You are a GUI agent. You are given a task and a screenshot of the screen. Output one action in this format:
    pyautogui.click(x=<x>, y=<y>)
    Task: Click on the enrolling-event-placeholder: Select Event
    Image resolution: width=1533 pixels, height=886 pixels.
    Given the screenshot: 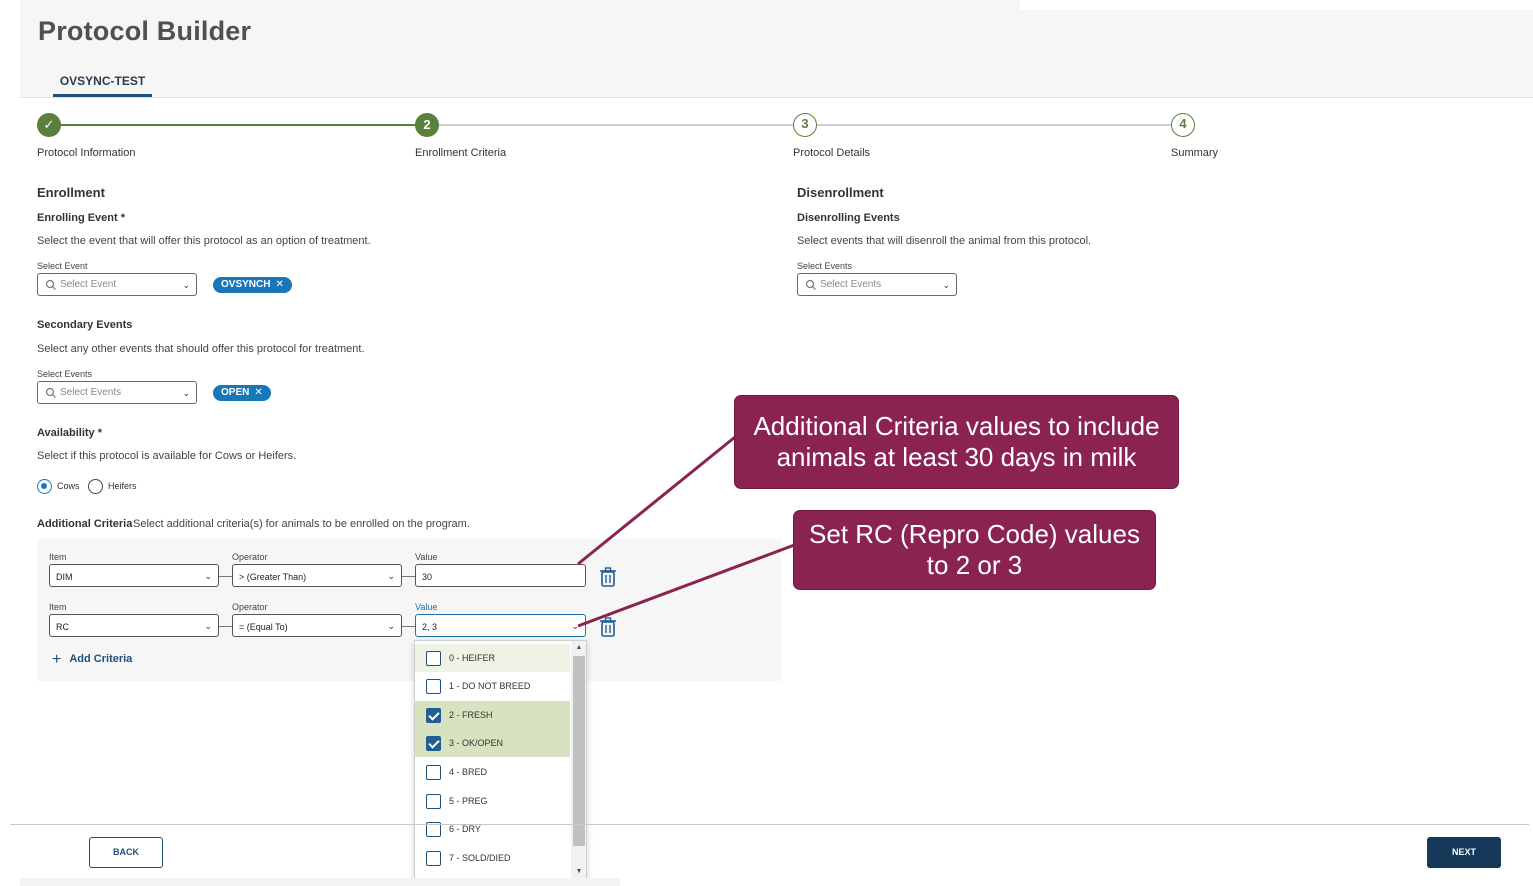 What is the action you would take?
    pyautogui.click(x=88, y=284)
    